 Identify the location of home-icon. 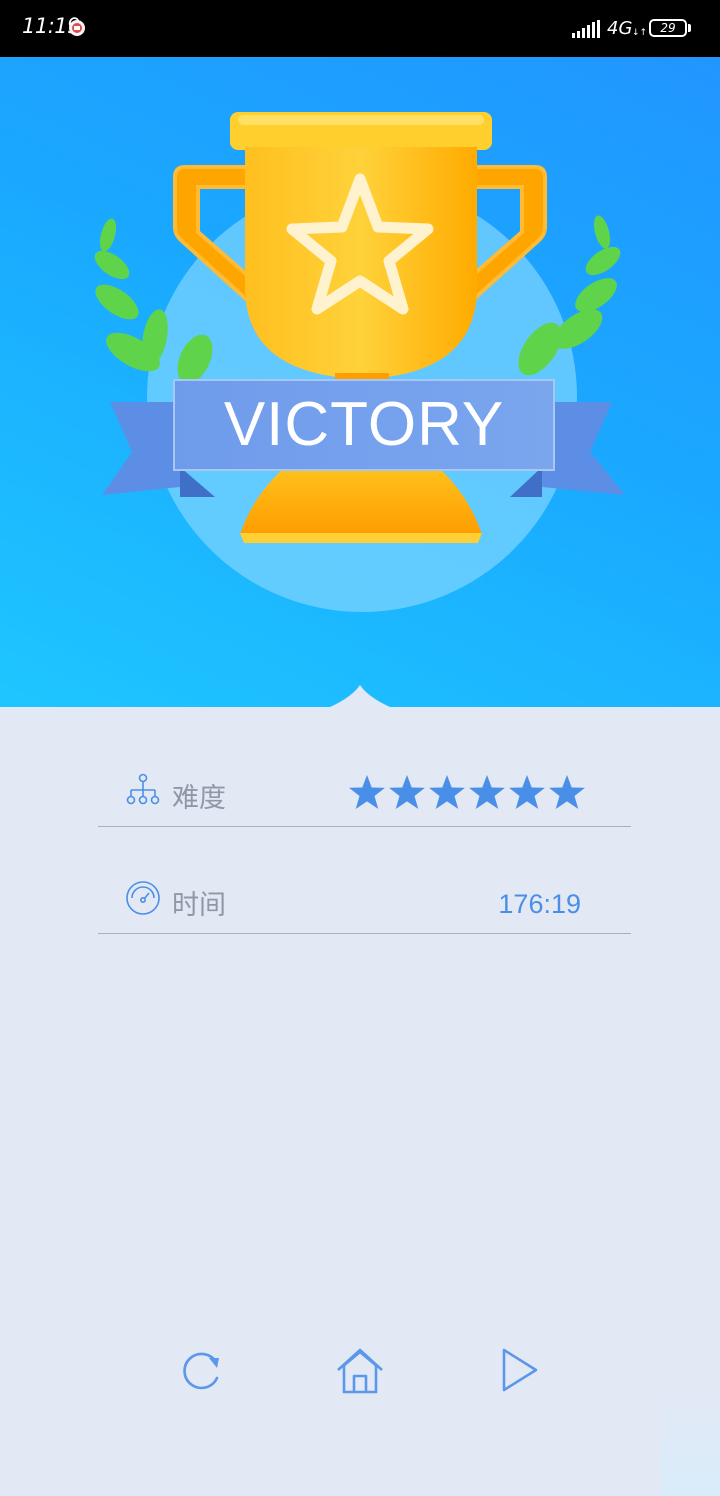
(360, 1371).